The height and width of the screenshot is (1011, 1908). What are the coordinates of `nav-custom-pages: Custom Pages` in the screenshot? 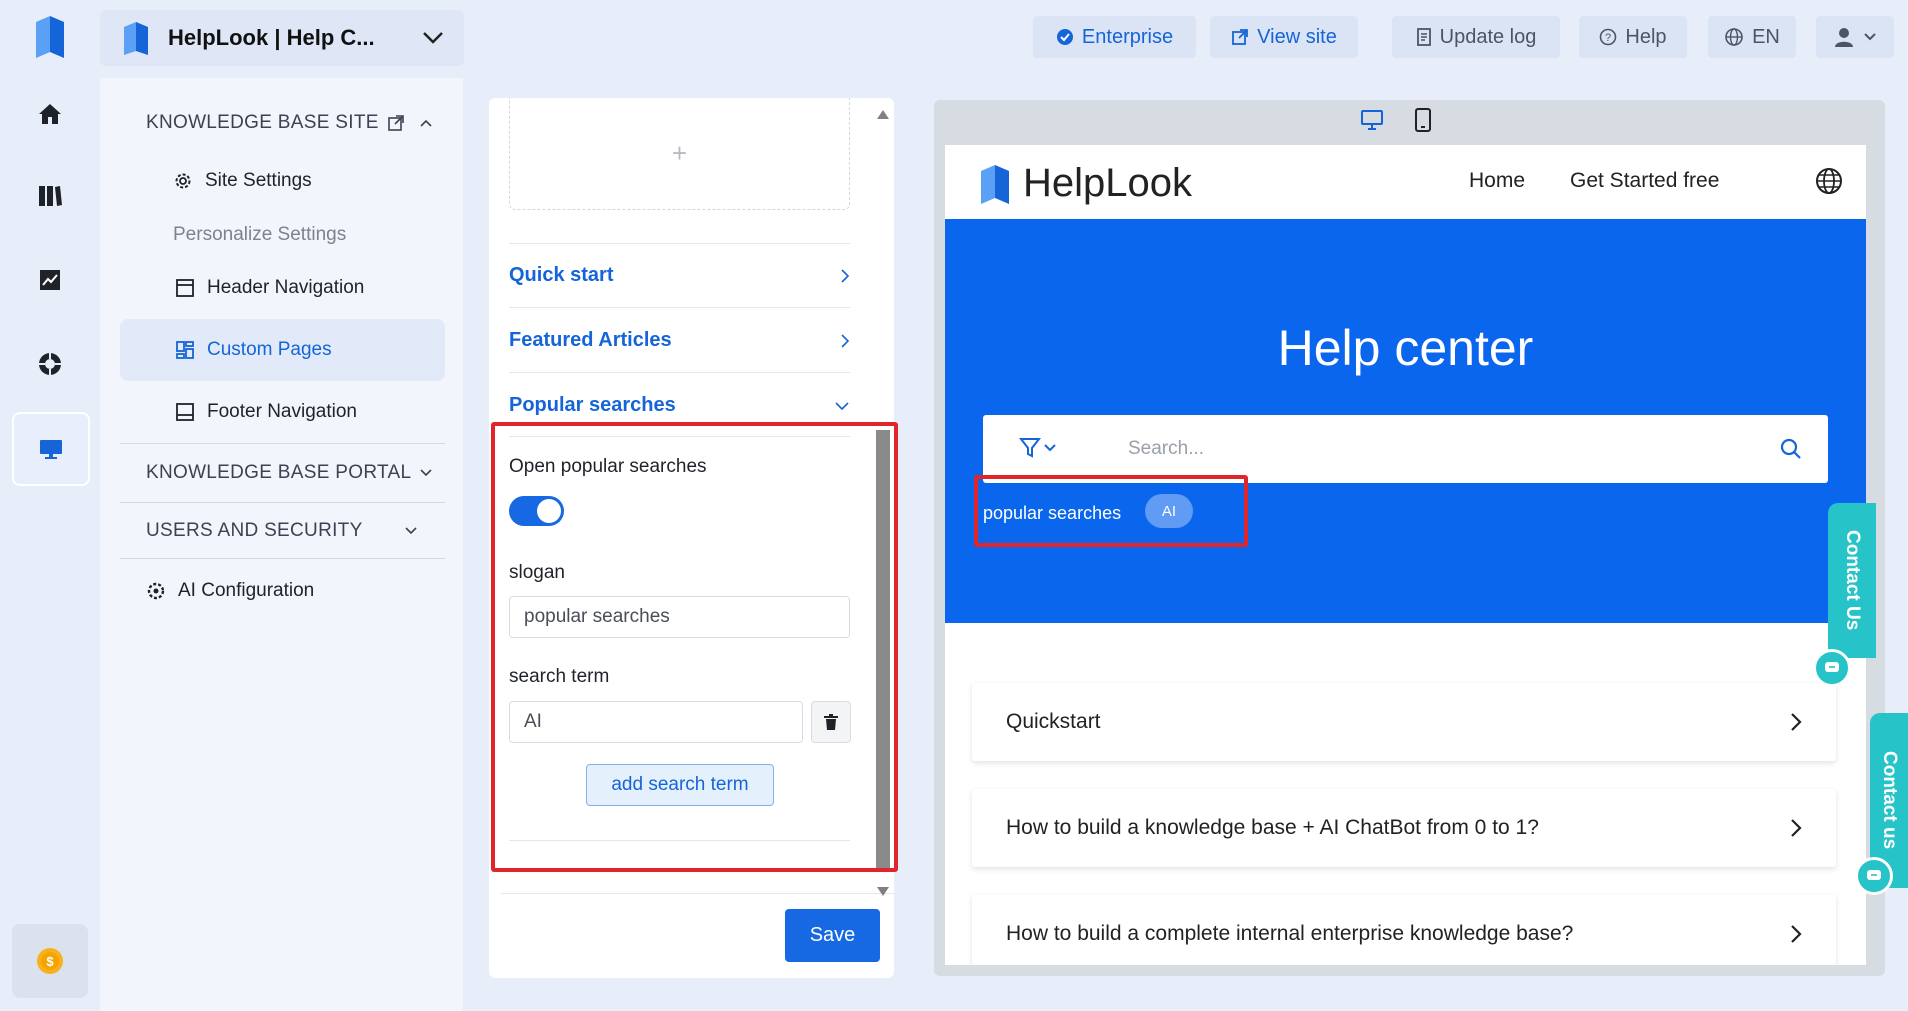 It's located at (253, 350).